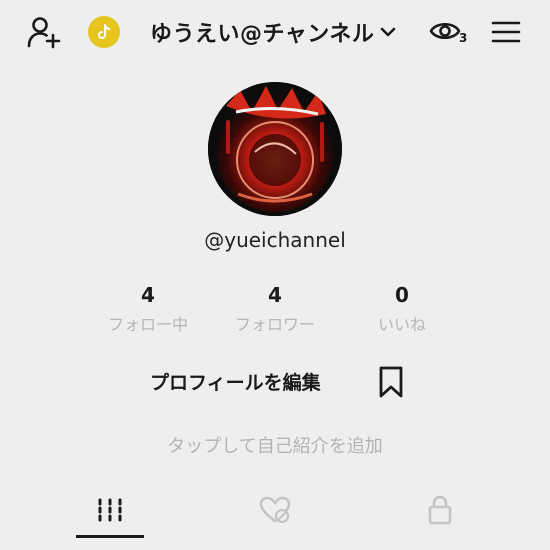  What do you see at coordinates (275, 445) in the screenshot?
I see `bio-placeholder: タップして自己紹介を追加` at bounding box center [275, 445].